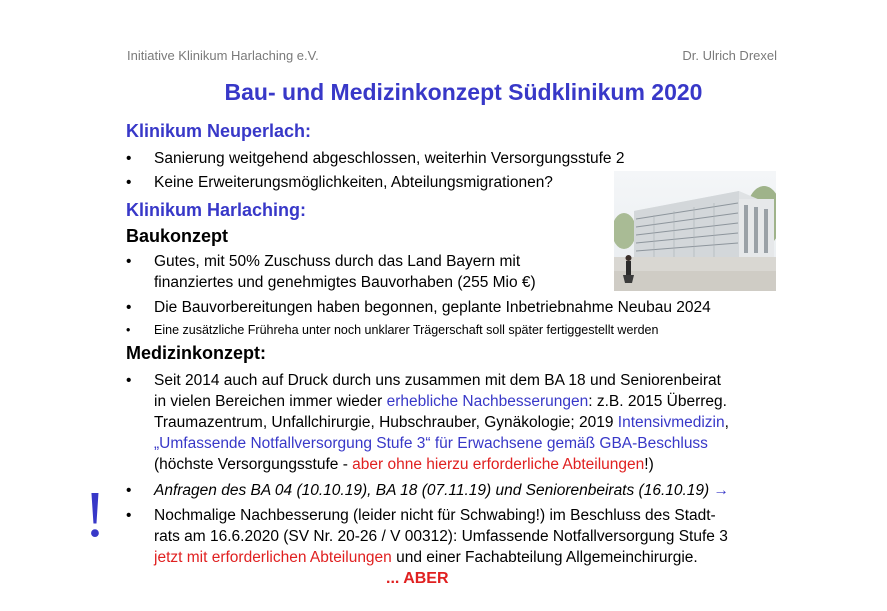  I want to click on arrow-right-icon: →, so click(721, 490).